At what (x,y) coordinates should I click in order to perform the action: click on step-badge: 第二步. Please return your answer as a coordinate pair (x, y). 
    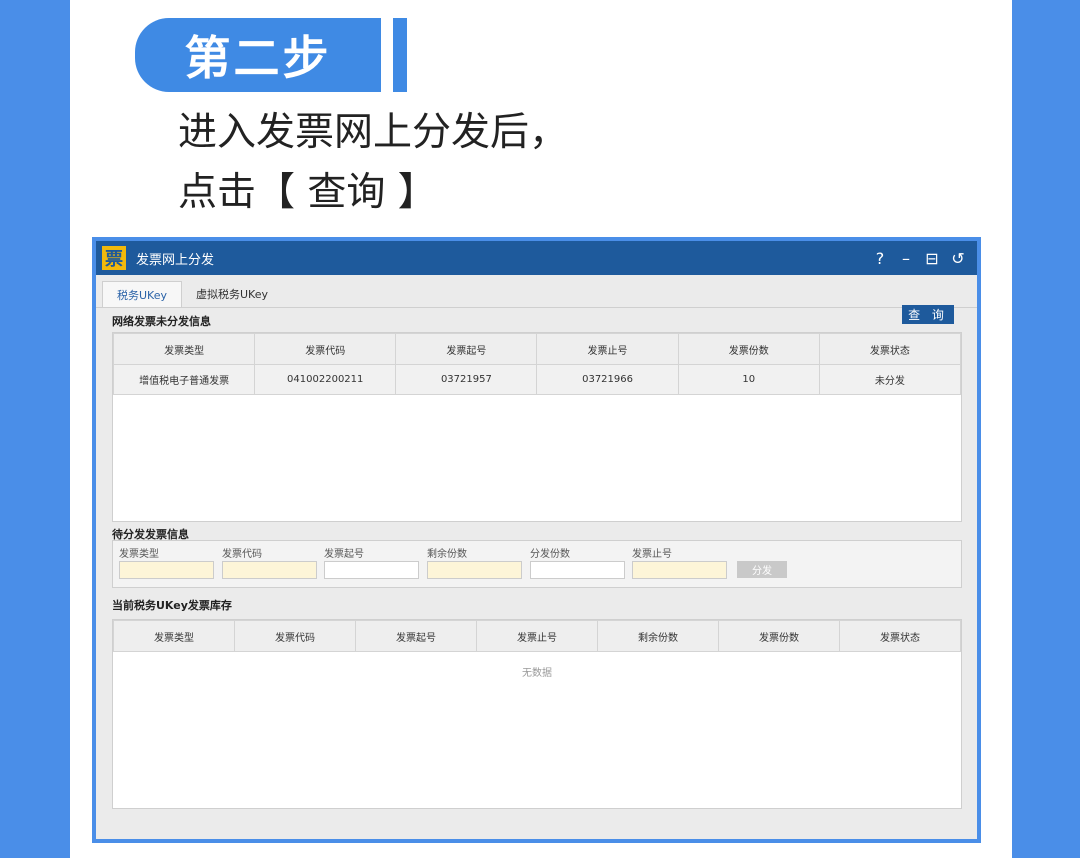
    Looking at the image, I should click on (258, 55).